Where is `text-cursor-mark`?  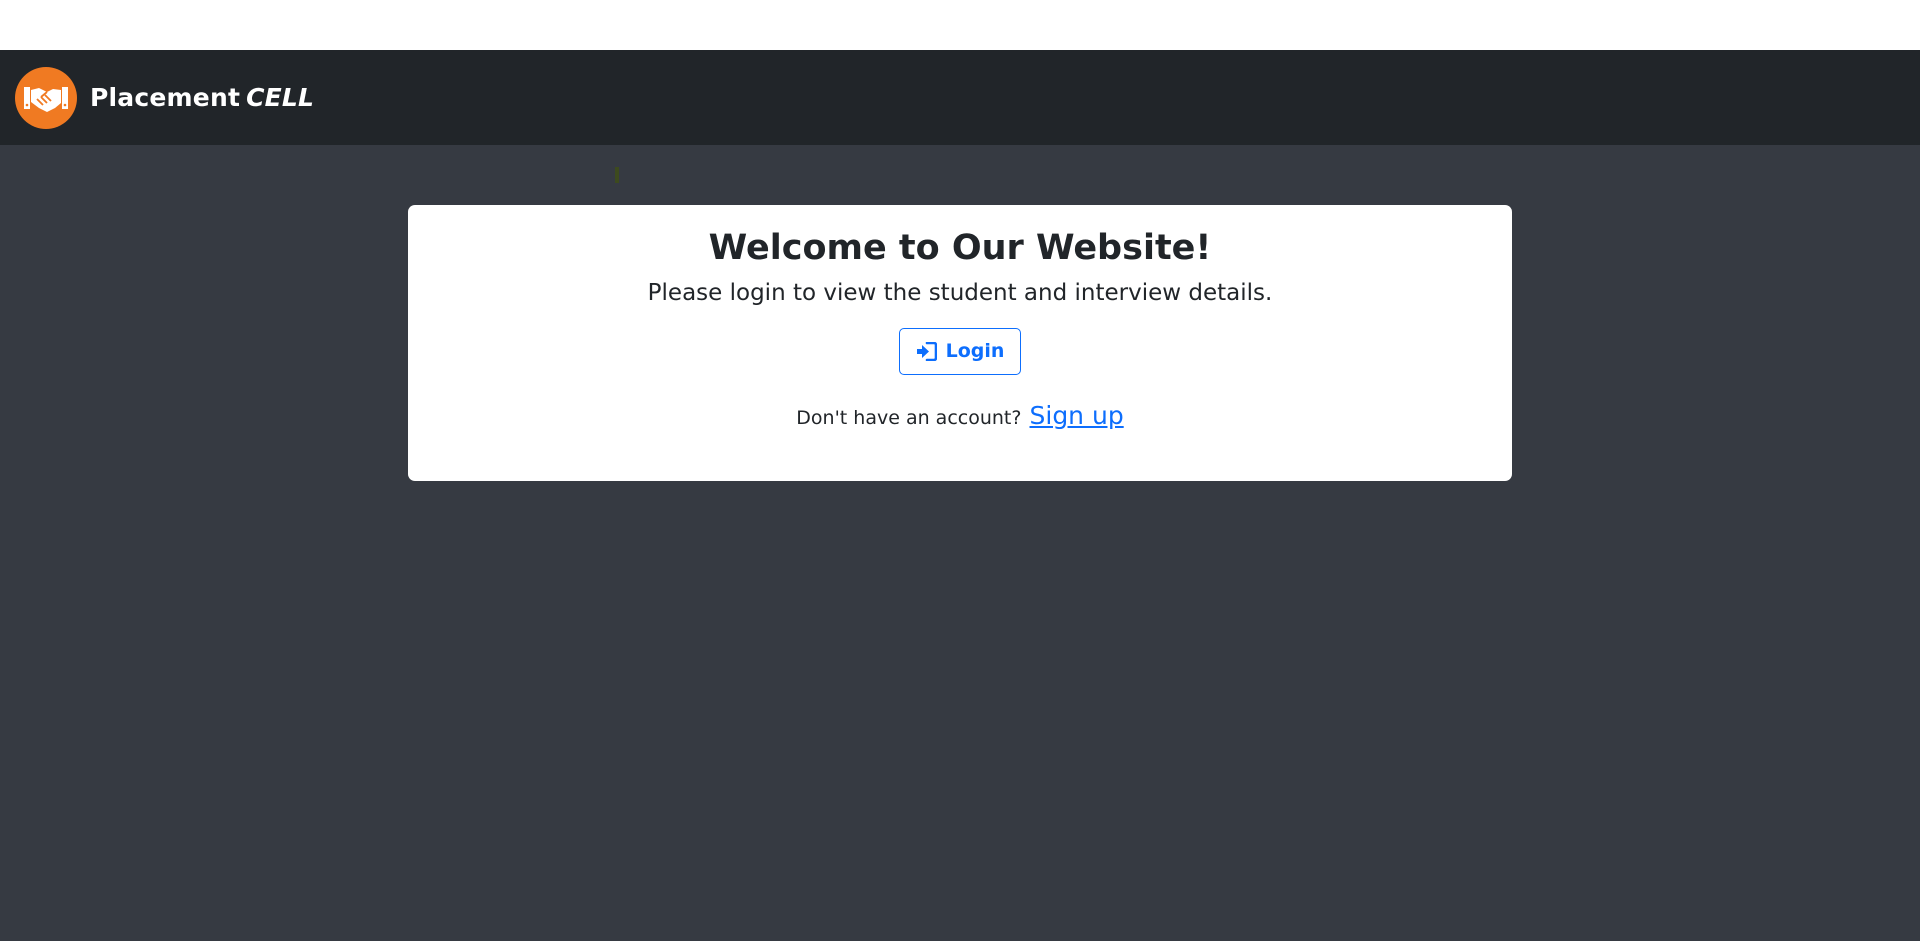 text-cursor-mark is located at coordinates (617, 175).